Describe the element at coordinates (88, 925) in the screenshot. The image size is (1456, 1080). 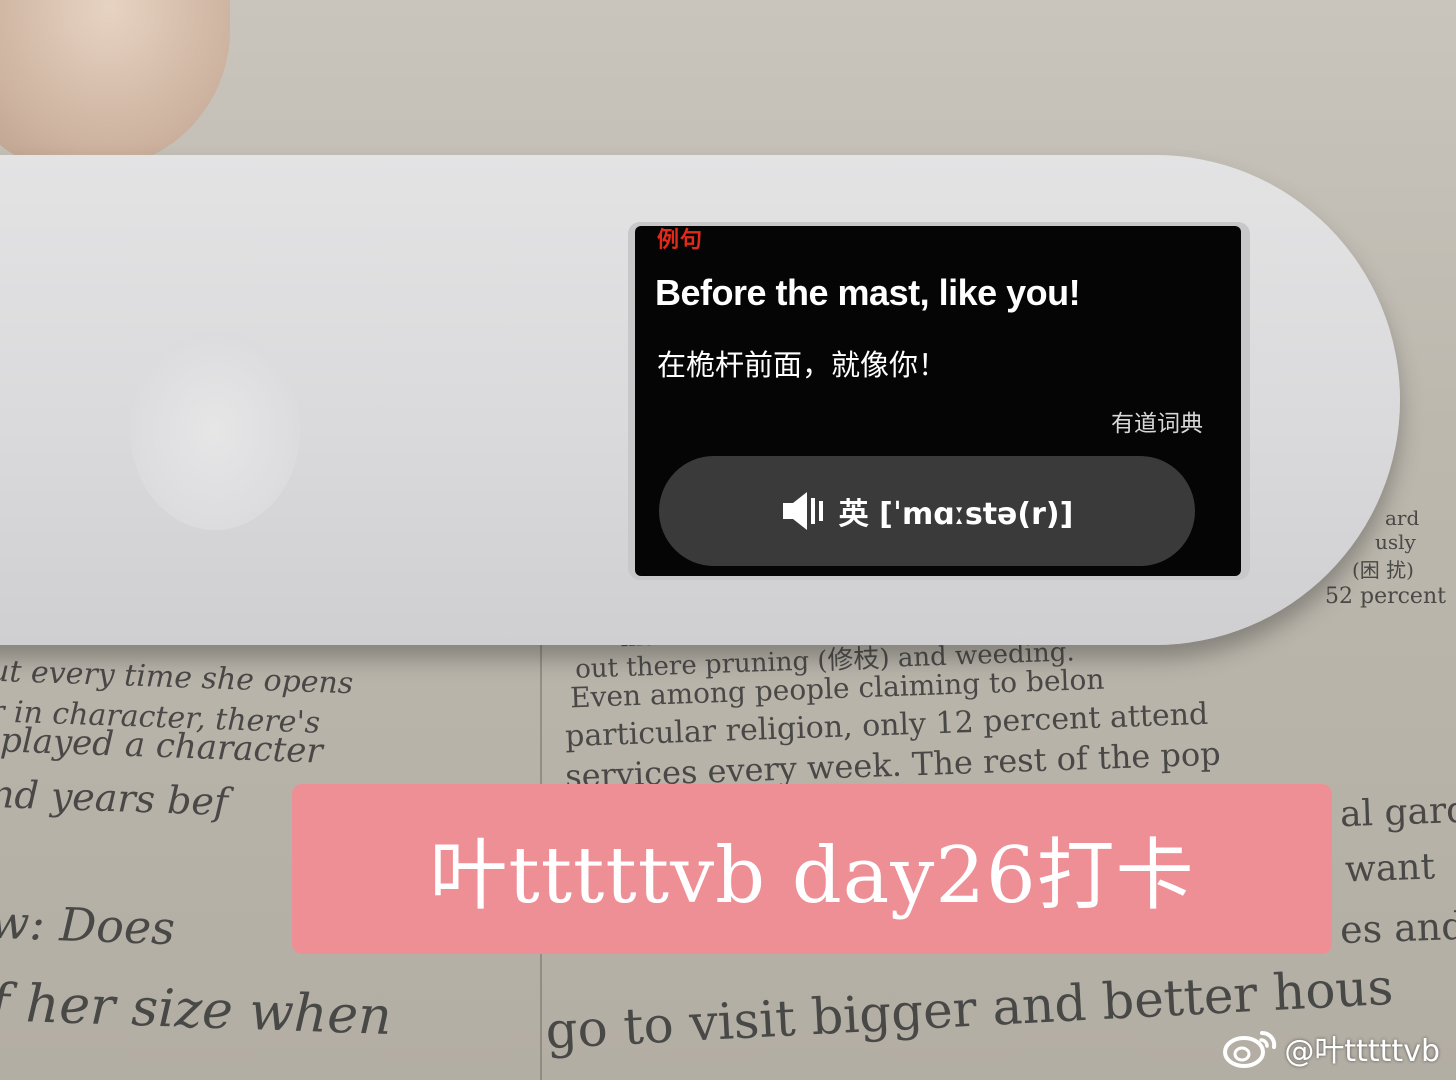
I see `newspaper-line: w: Does` at that location.